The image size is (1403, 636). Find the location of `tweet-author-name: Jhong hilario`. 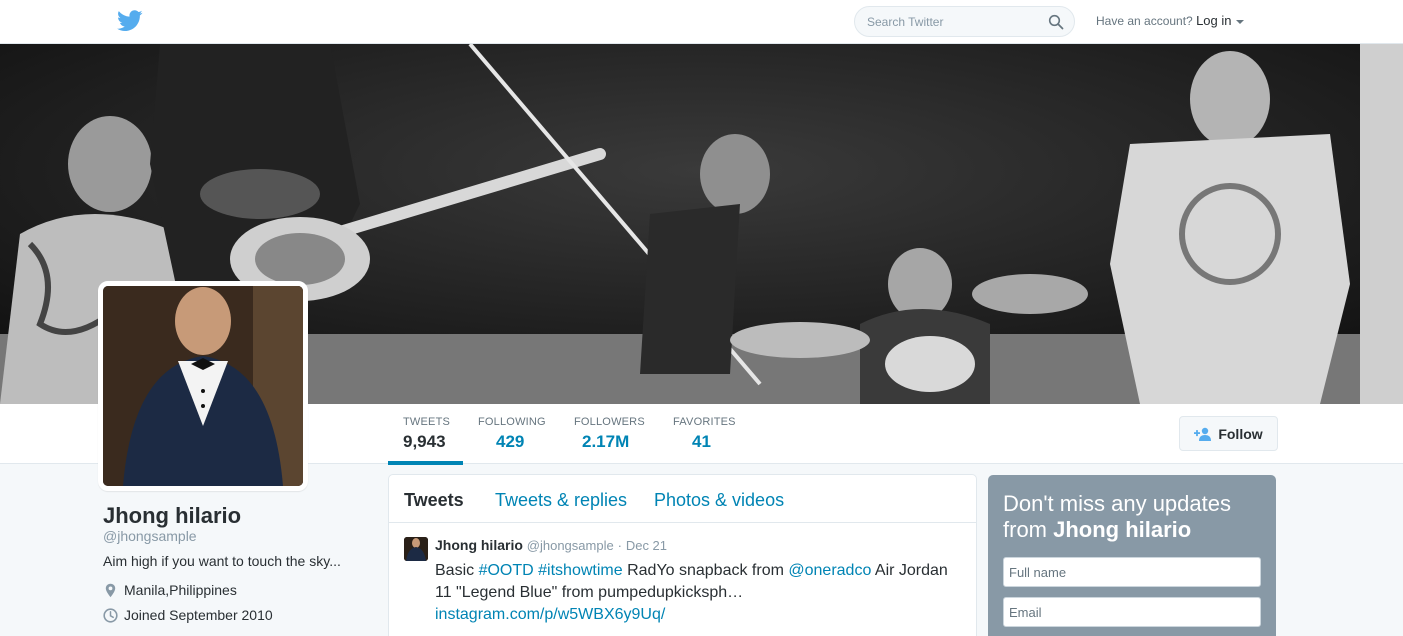

tweet-author-name: Jhong hilario is located at coordinates (479, 545).